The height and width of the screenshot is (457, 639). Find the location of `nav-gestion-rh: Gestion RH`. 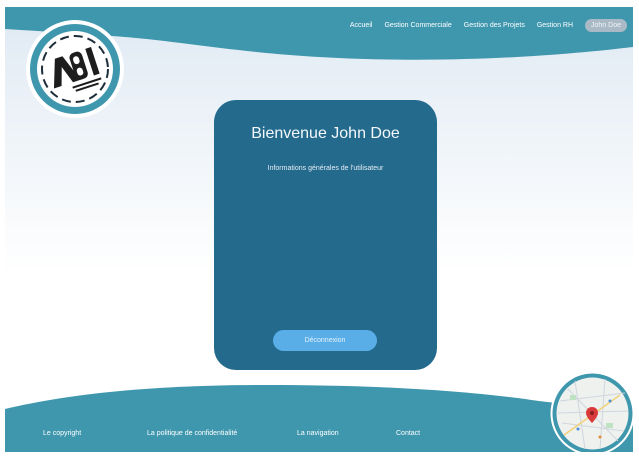

nav-gestion-rh: Gestion RH is located at coordinates (555, 25).